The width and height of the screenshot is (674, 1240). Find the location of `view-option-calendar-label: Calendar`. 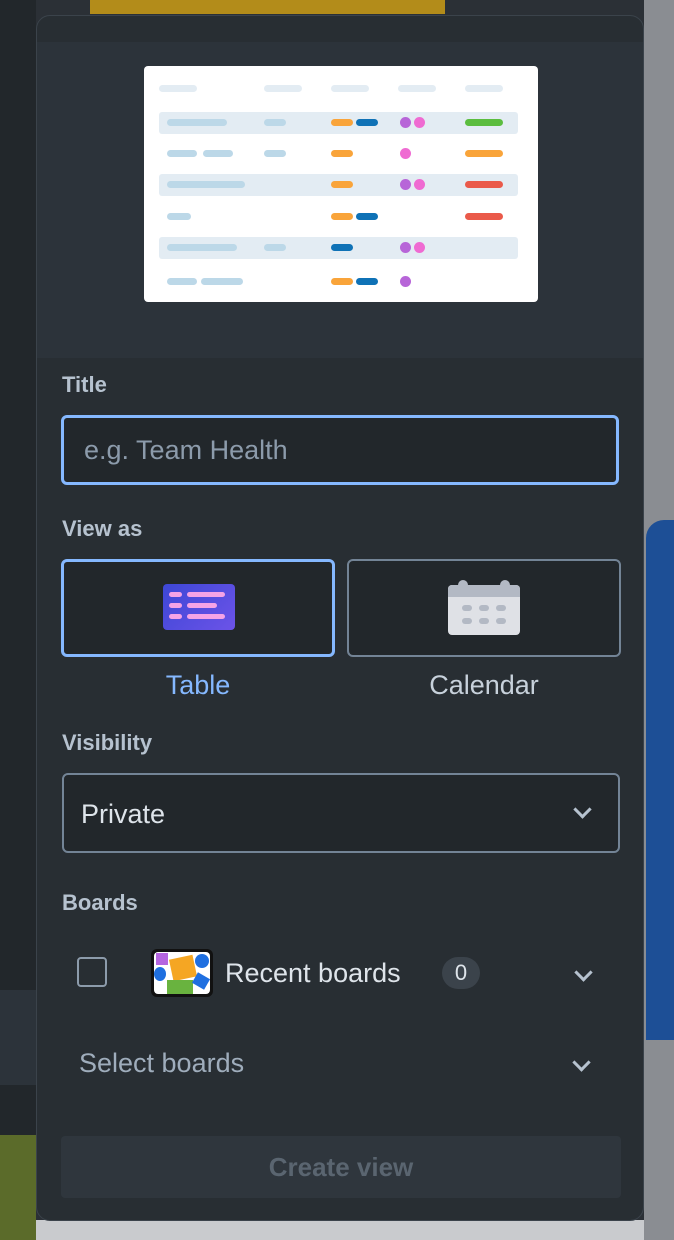

view-option-calendar-label: Calendar is located at coordinates (484, 685).